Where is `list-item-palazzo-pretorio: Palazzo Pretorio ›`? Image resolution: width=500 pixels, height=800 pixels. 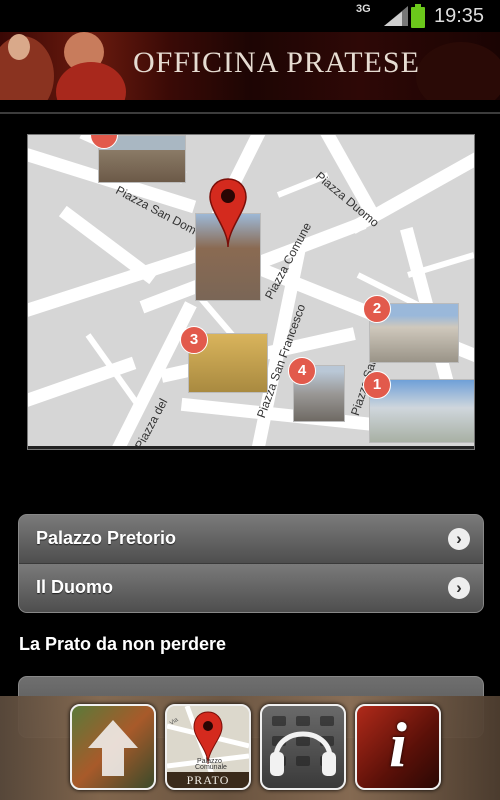
list-item-palazzo-pretorio: Palazzo Pretorio › is located at coordinates (251, 539).